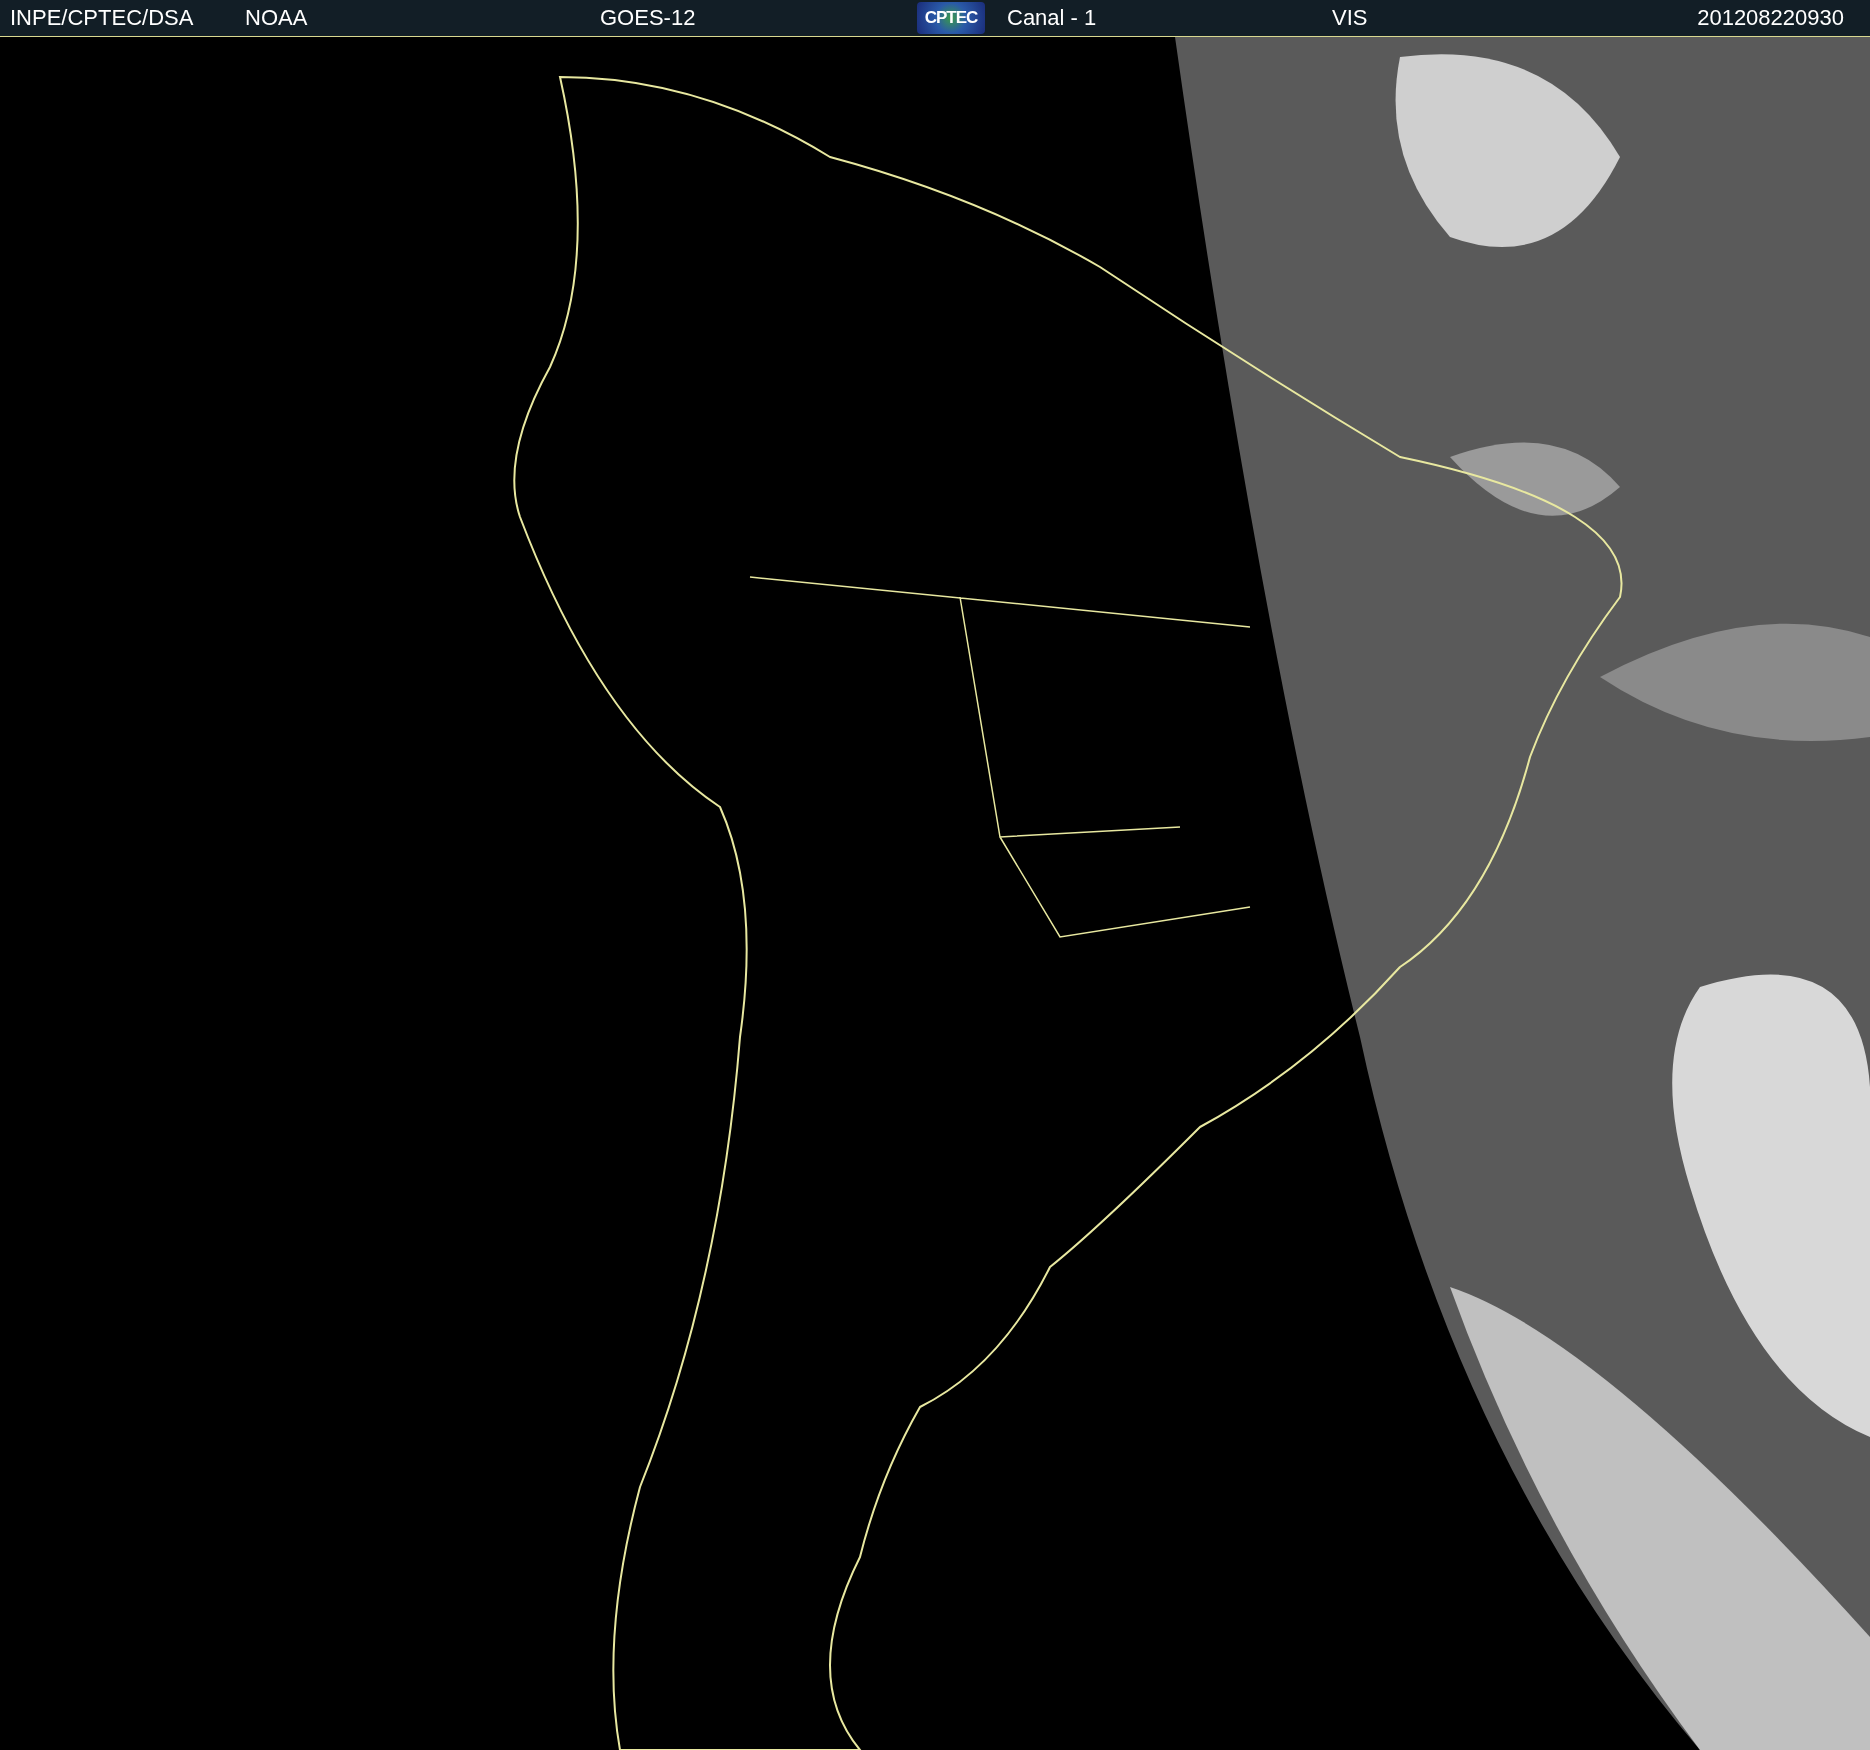  What do you see at coordinates (1350, 18) in the screenshot?
I see `header-label: VIS` at bounding box center [1350, 18].